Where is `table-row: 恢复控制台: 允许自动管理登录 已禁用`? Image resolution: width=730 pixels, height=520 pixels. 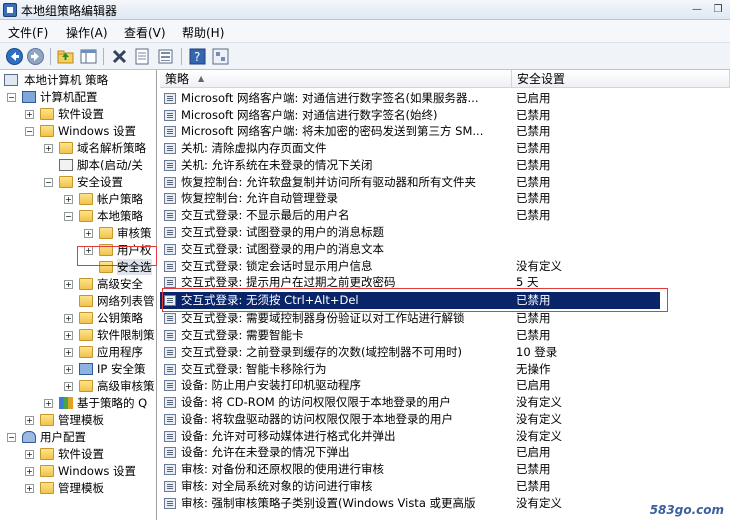 table-row: 恢复控制台: 允许自动管理登录 已禁用 is located at coordinates (410, 198).